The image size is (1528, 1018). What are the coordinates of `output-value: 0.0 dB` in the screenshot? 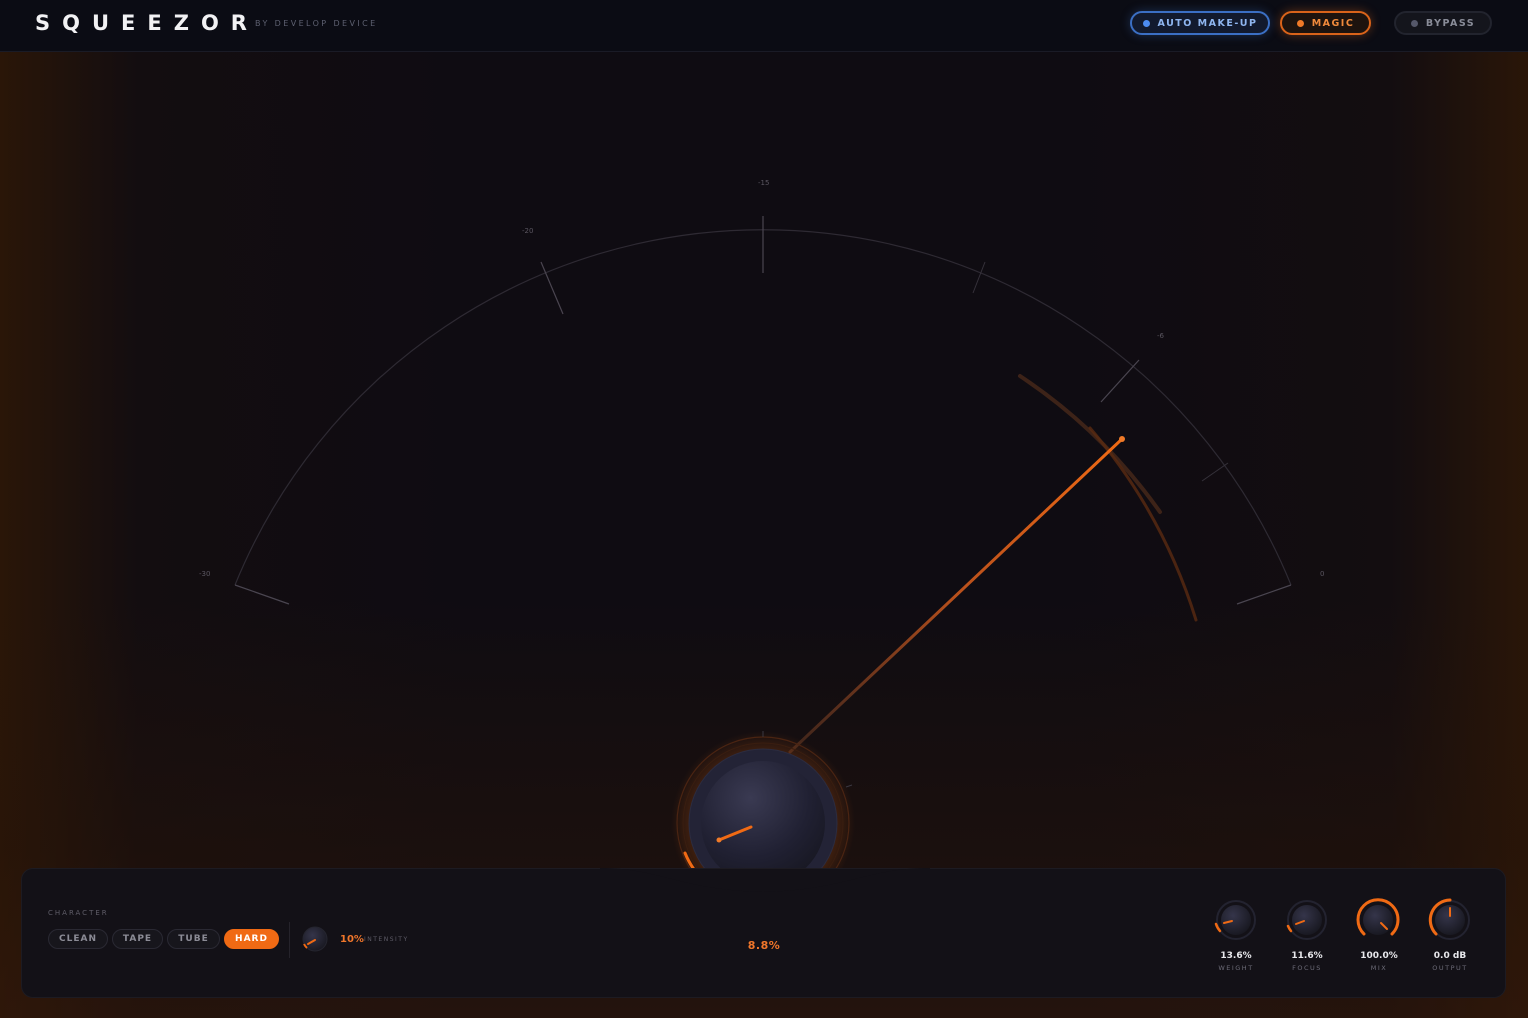 It's located at (1450, 956).